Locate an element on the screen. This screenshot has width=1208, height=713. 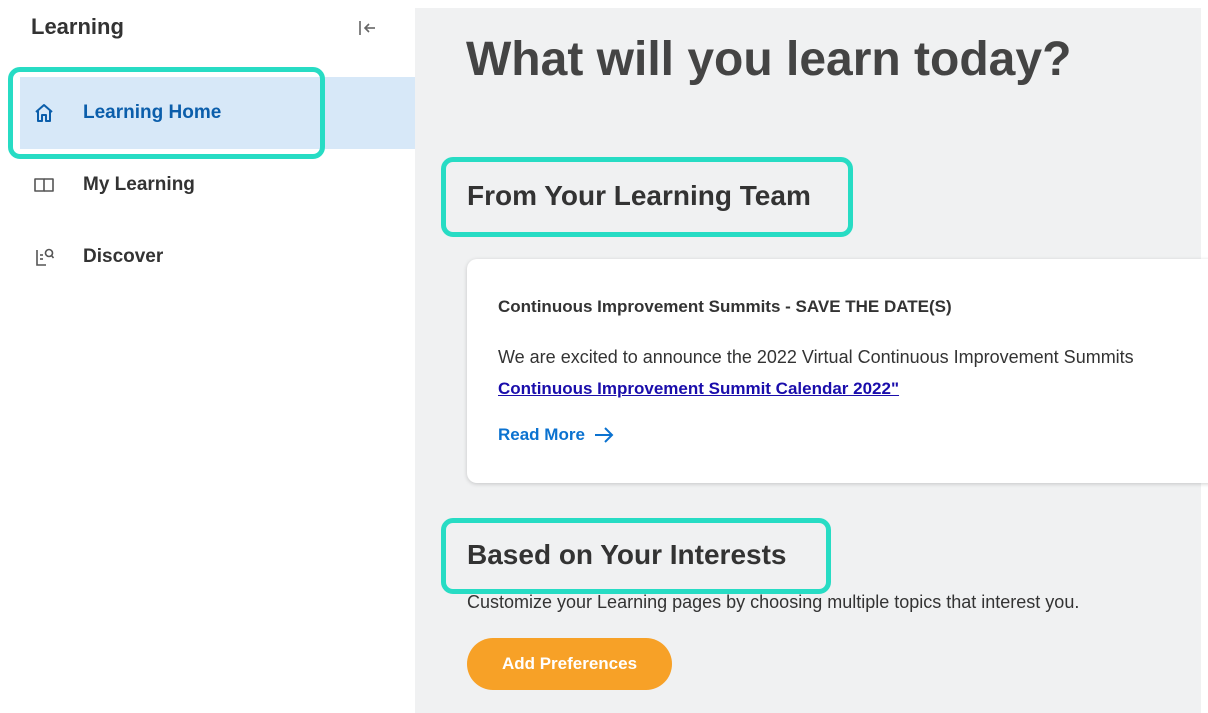
sidebar-item-label: Discover is located at coordinates (123, 256).